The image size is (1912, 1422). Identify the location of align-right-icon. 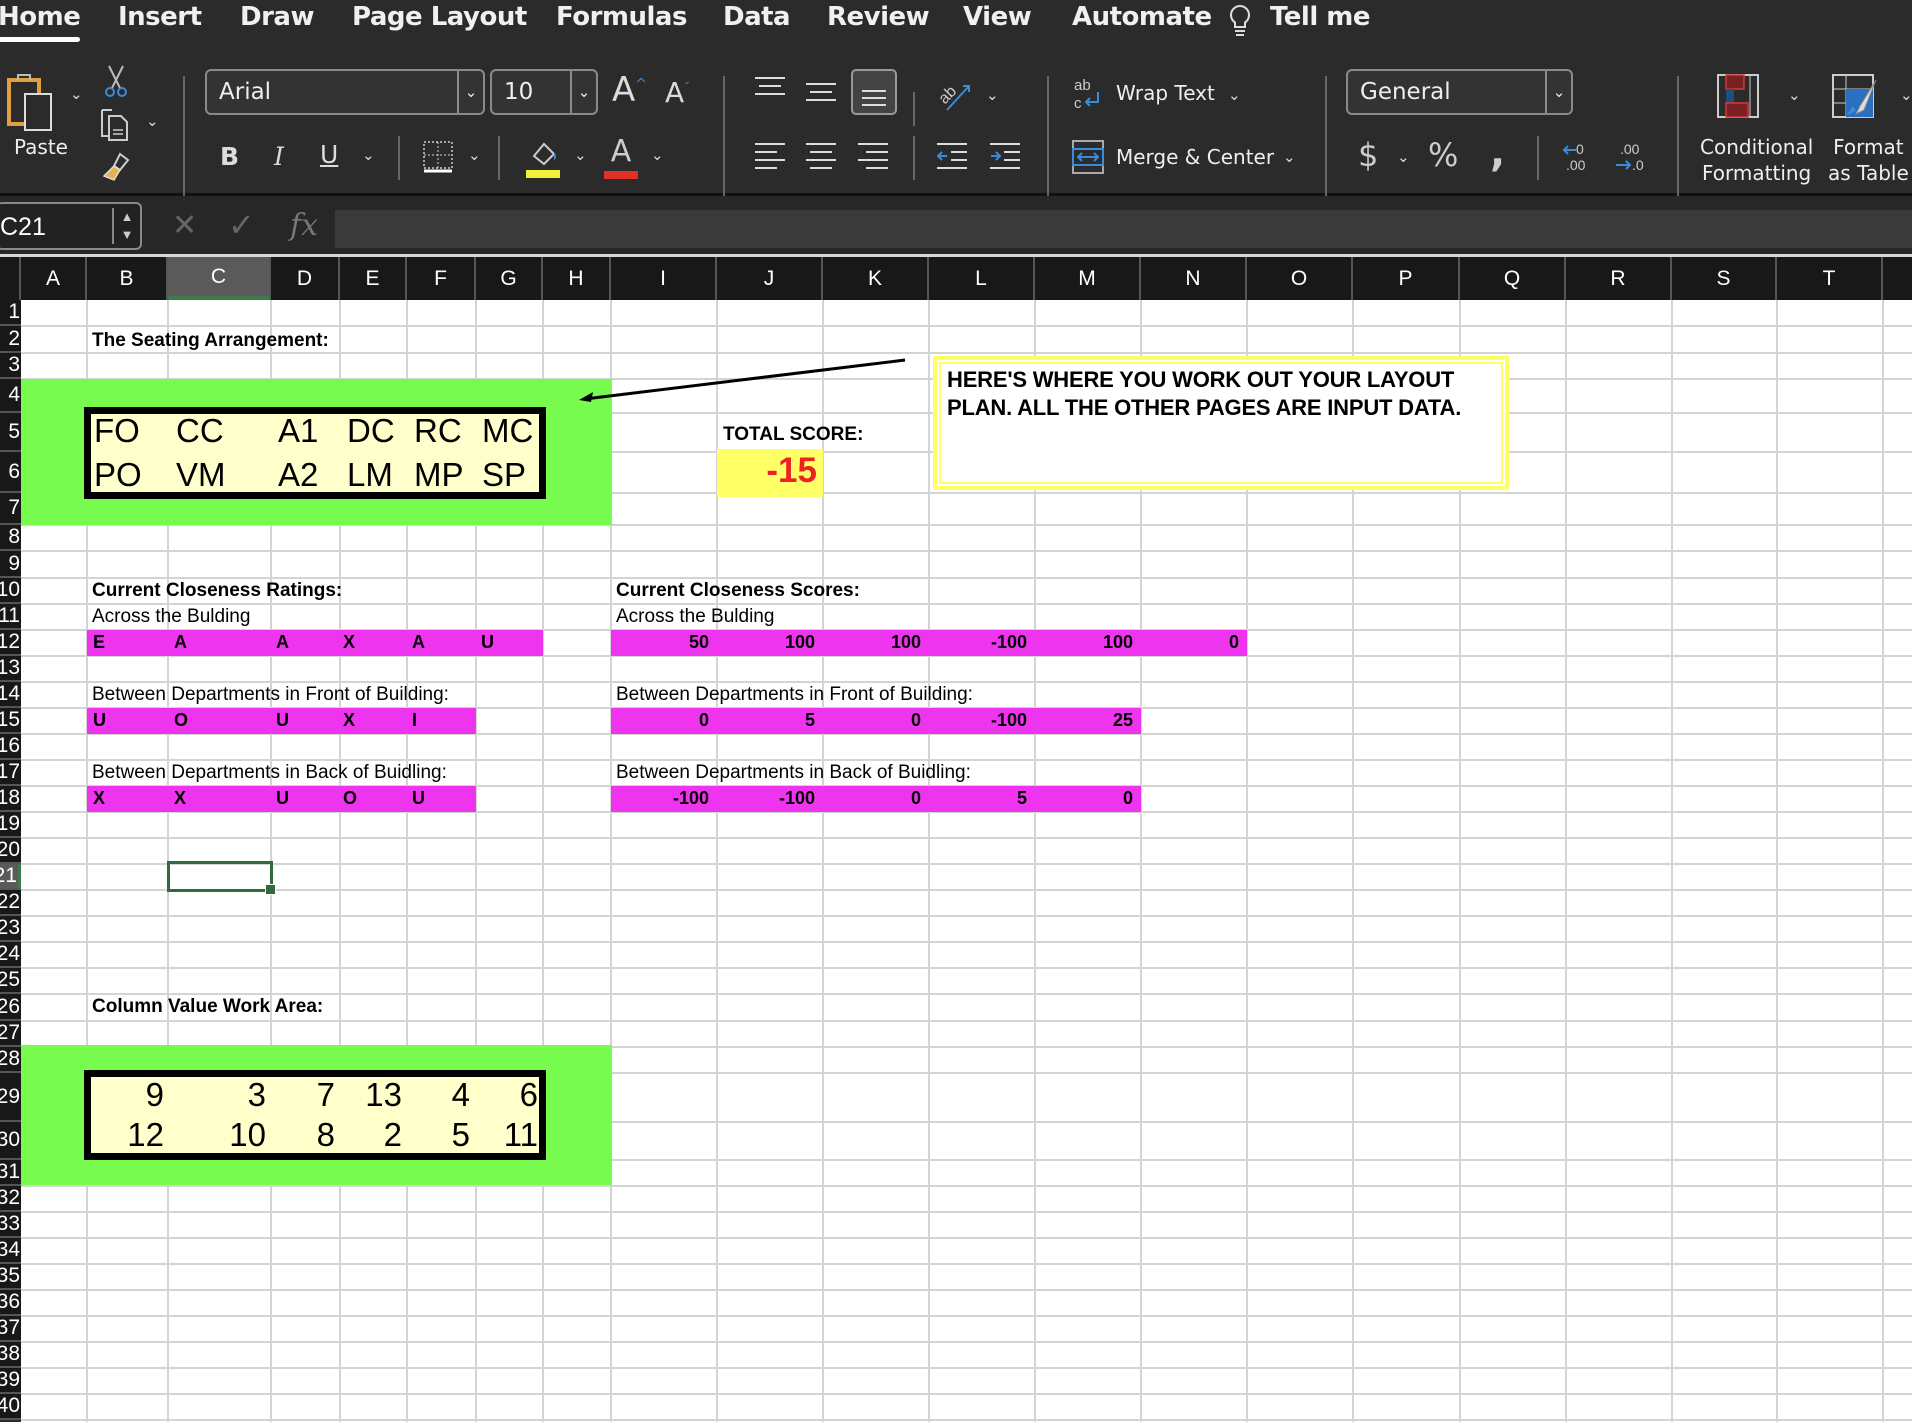
(873, 159).